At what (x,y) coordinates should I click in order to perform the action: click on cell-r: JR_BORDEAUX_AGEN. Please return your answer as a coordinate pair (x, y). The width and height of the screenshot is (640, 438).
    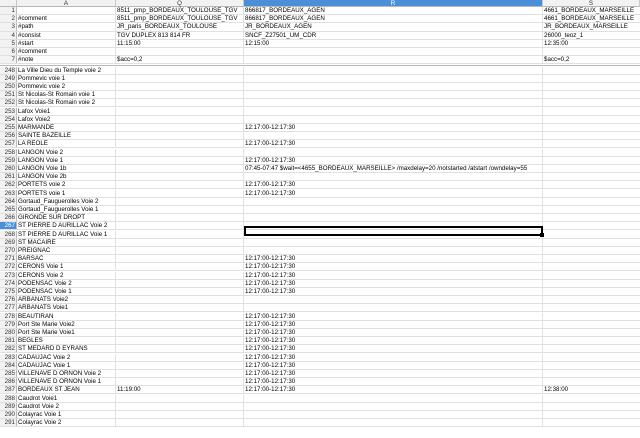
    Looking at the image, I should click on (393, 27).